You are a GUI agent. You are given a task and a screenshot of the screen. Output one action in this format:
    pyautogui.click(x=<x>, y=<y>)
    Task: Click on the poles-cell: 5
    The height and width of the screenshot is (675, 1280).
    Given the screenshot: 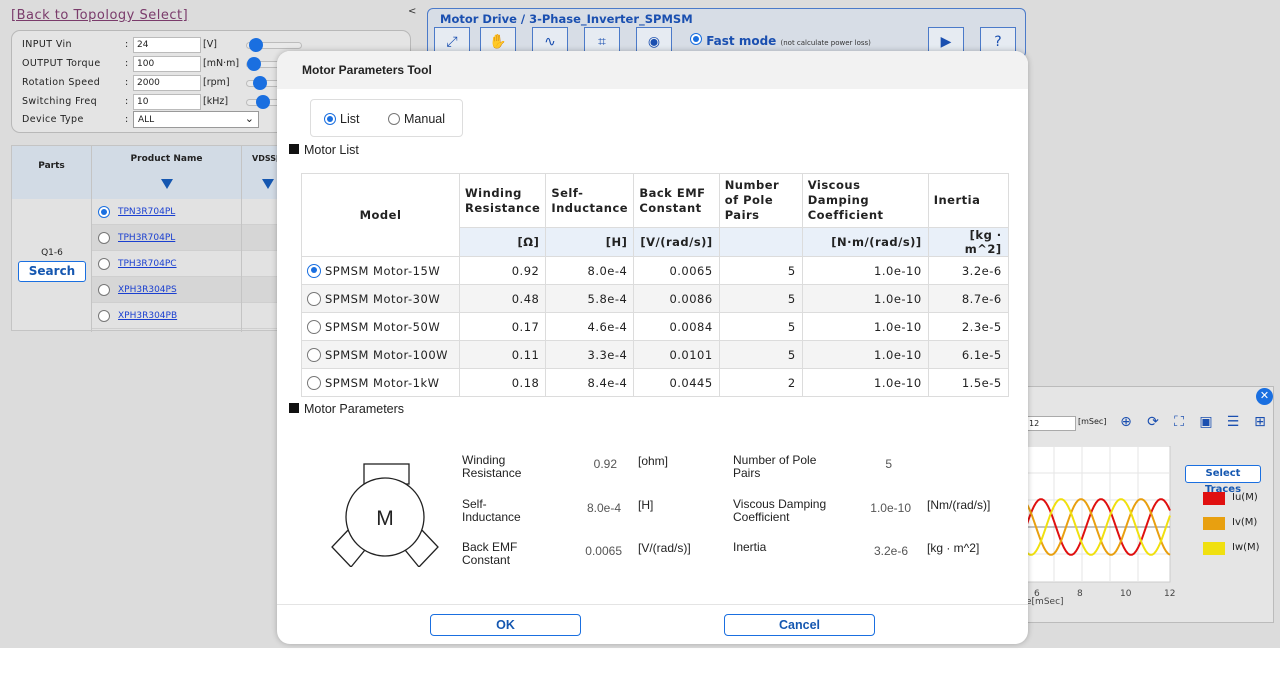 What is the action you would take?
    pyautogui.click(x=760, y=270)
    